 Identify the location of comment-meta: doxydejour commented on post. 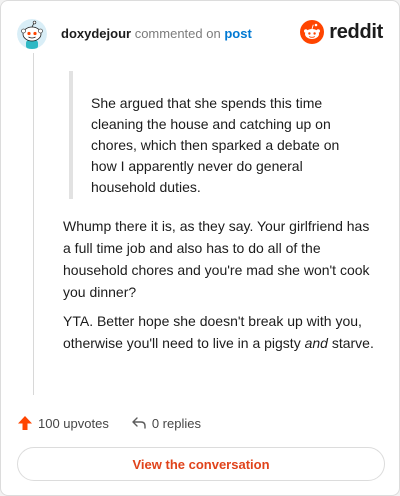
(156, 34).